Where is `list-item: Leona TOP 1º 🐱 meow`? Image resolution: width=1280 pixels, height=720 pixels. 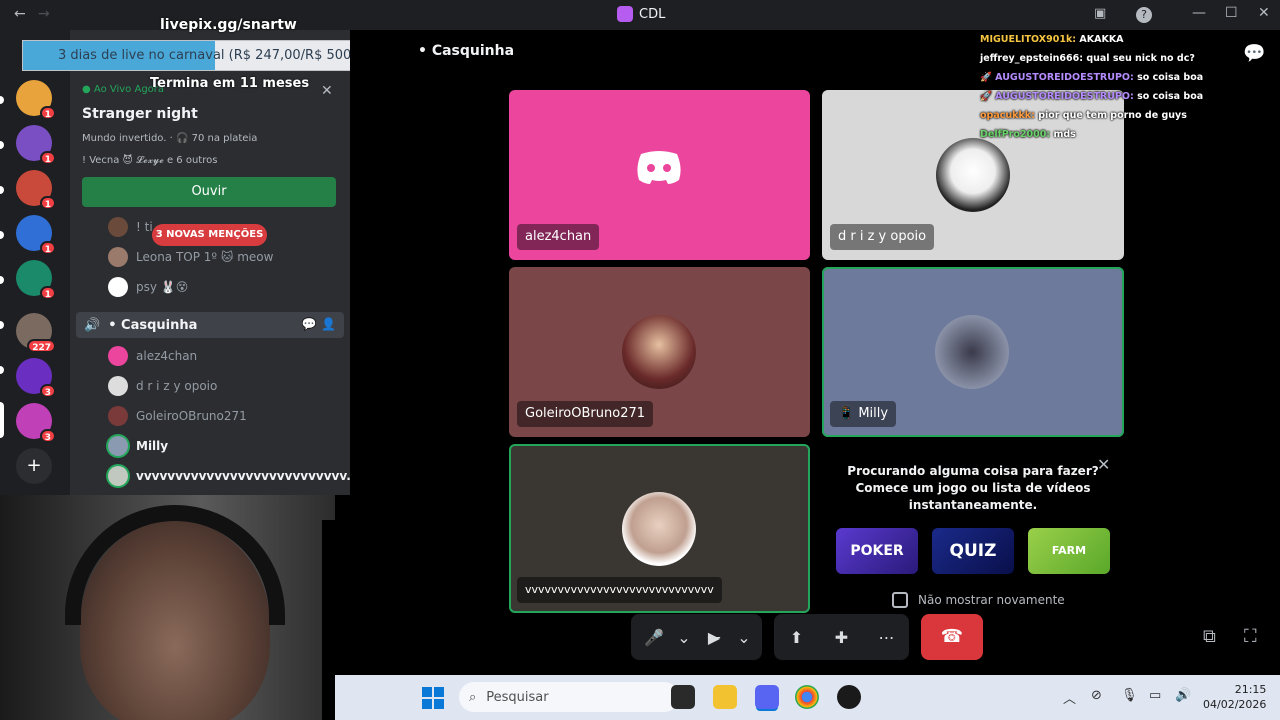
list-item: Leona TOP 1º 🐱 meow is located at coordinates (190, 257).